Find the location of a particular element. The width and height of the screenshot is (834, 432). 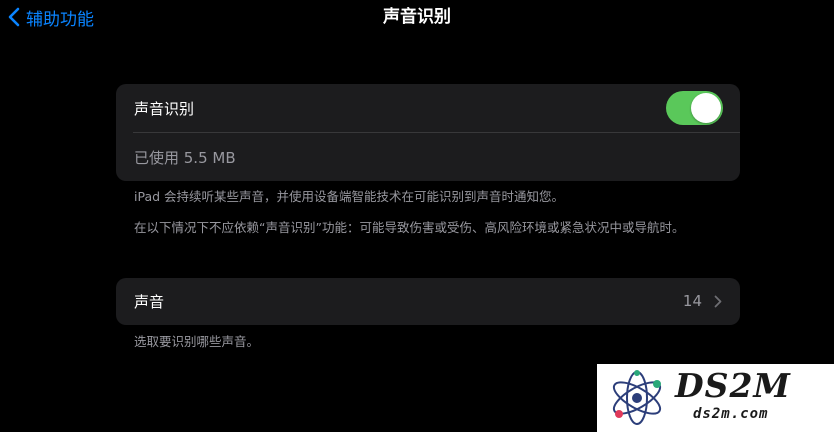

watermark-title: DS2M is located at coordinates (733, 385).